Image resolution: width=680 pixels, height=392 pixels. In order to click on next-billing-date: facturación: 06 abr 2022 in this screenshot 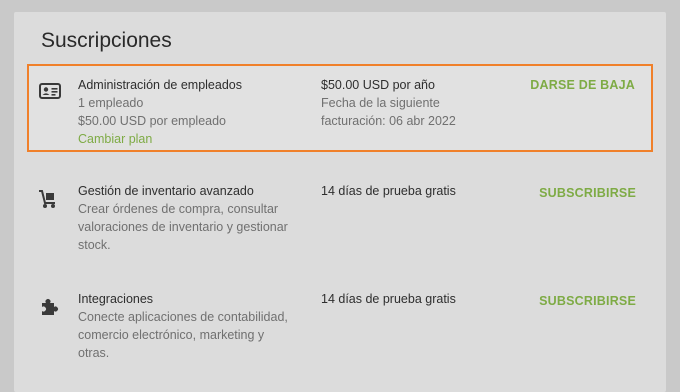, I will do `click(388, 121)`.